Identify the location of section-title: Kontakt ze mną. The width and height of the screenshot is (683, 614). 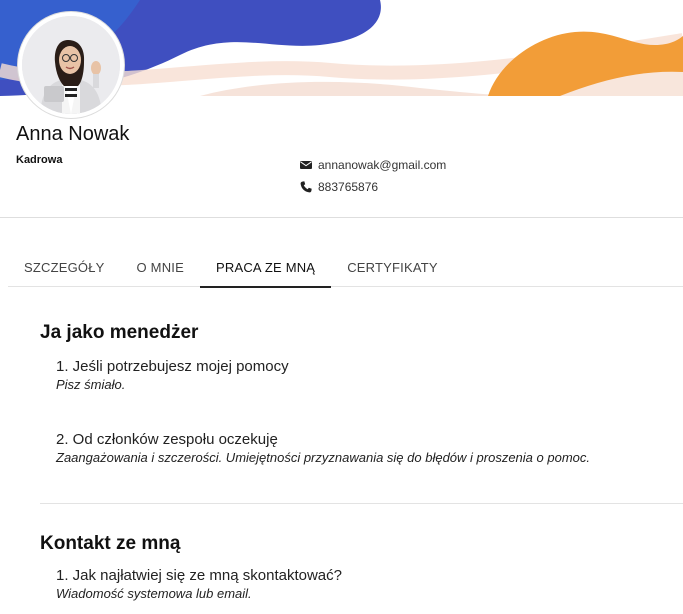
(110, 543).